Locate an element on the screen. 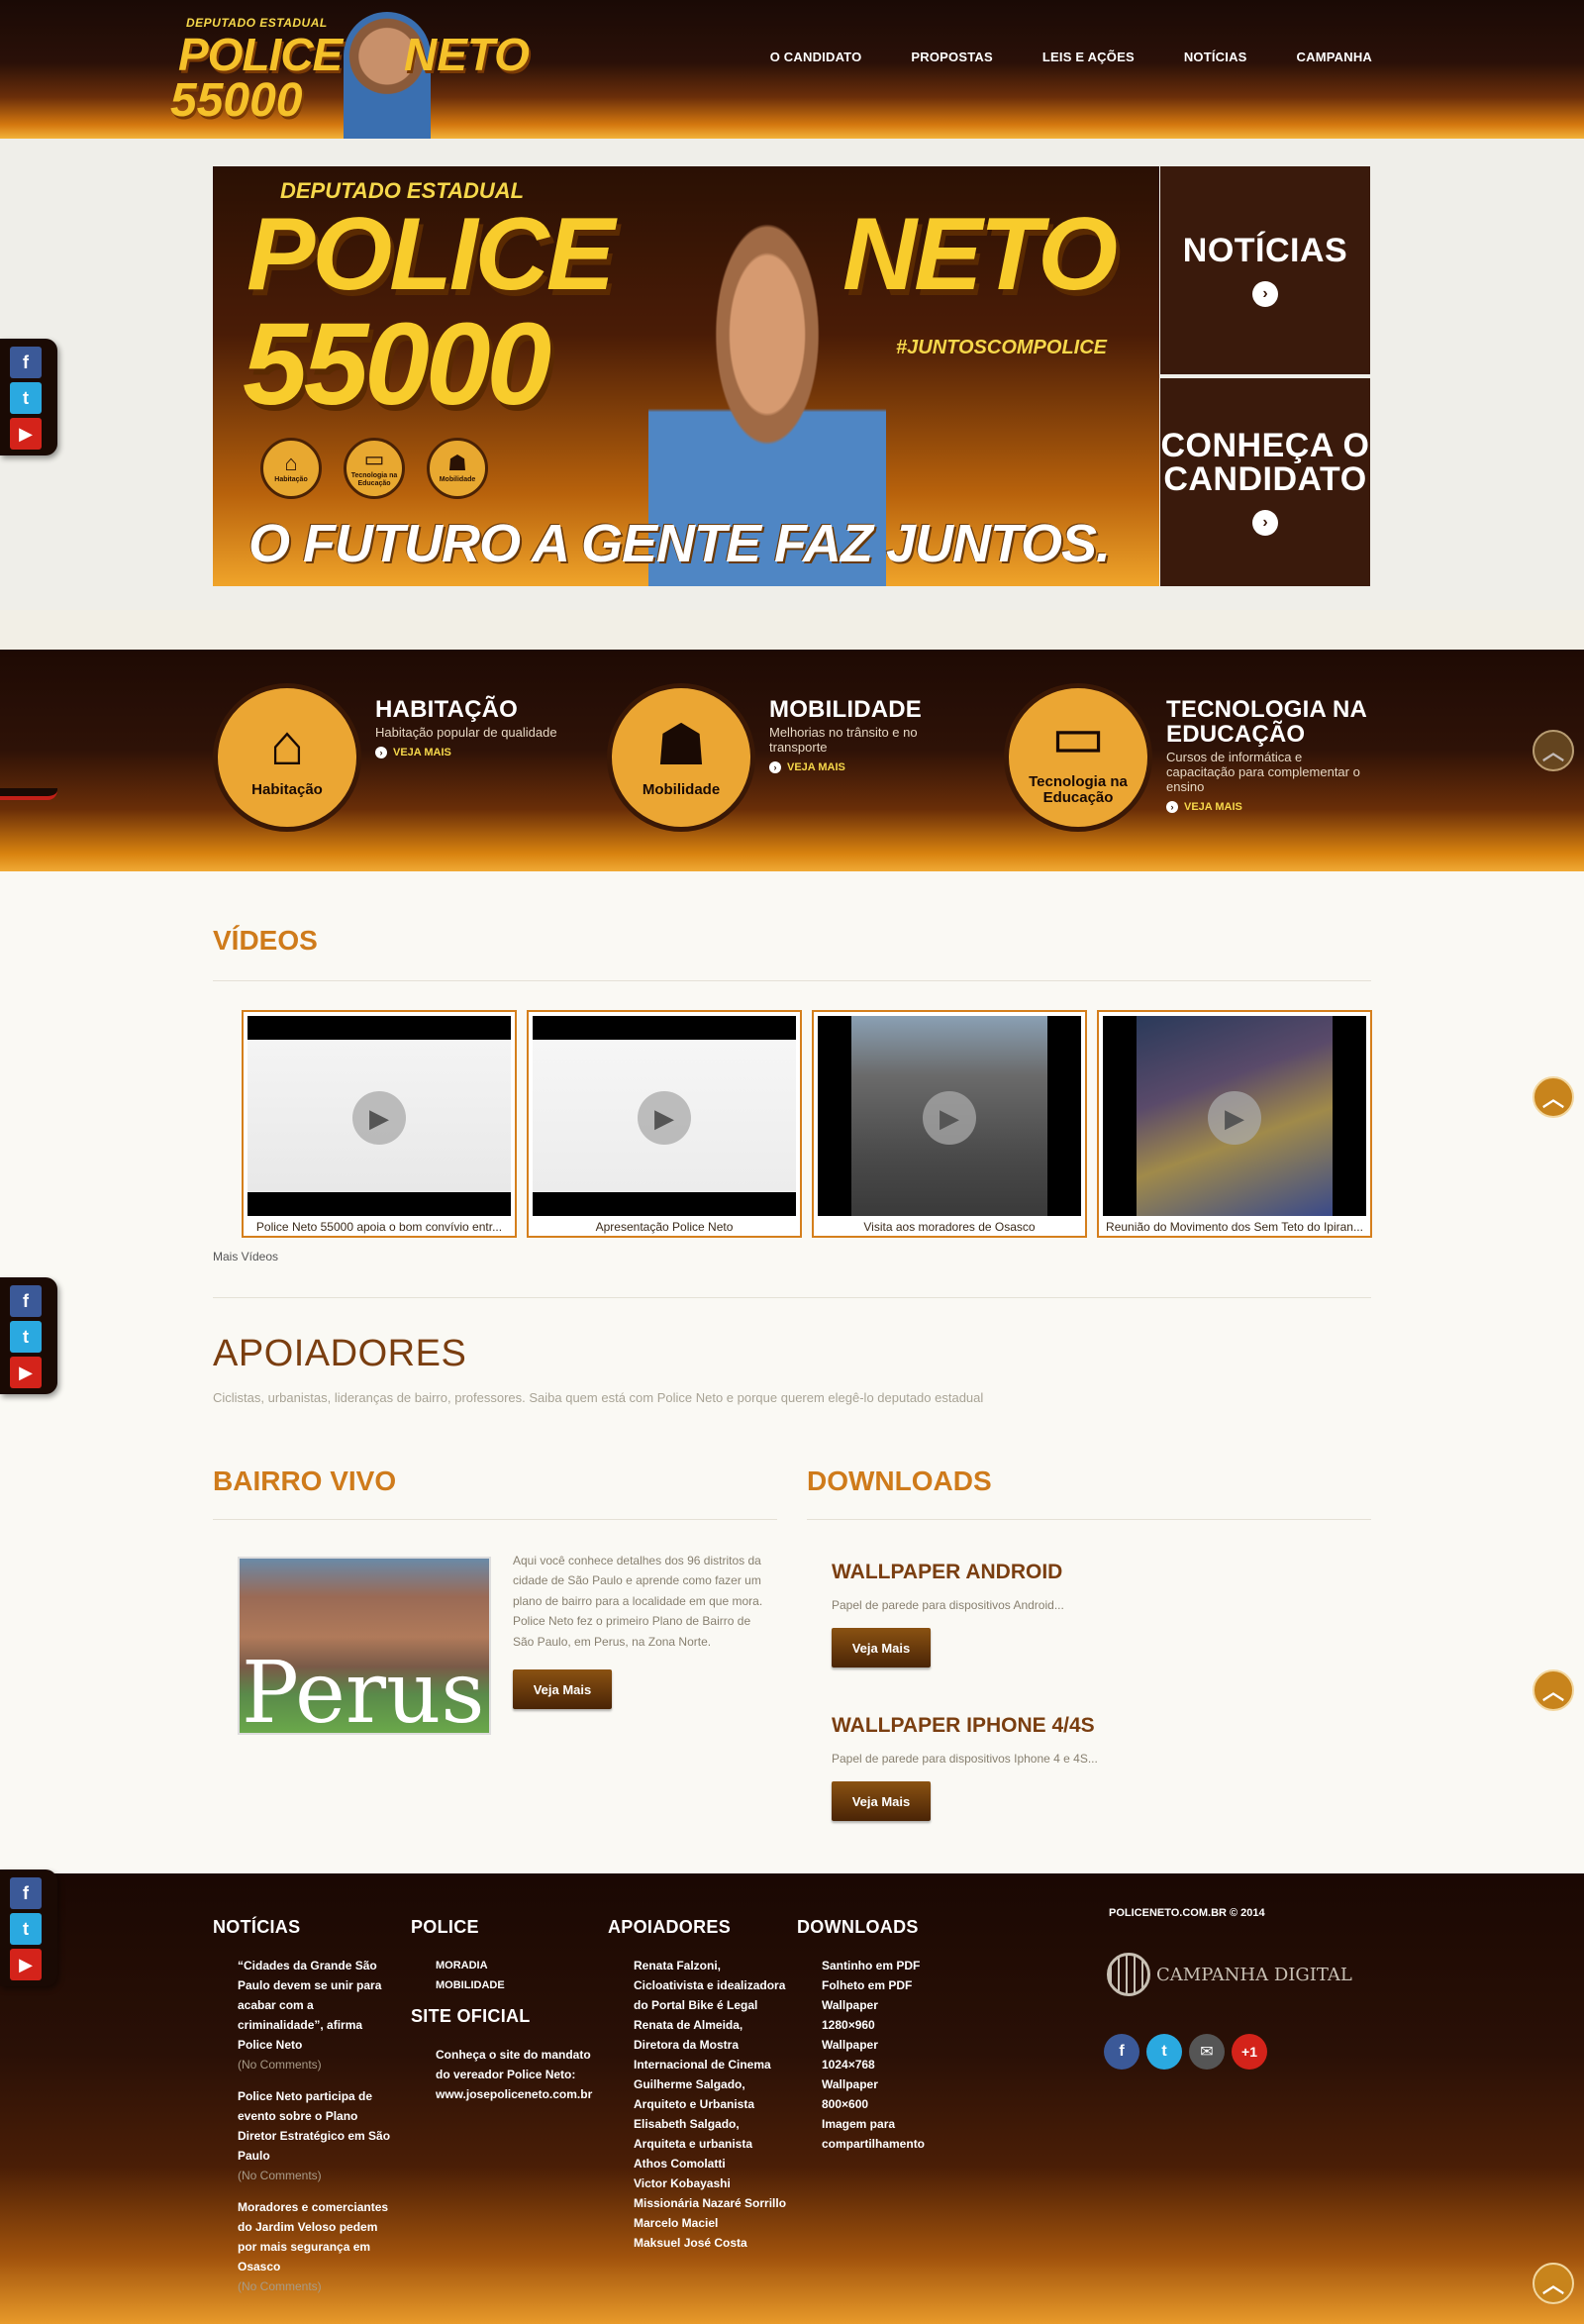 Image resolution: width=1584 pixels, height=2324 pixels. share-buttons: f t ✉ +1 is located at coordinates (1185, 2052).